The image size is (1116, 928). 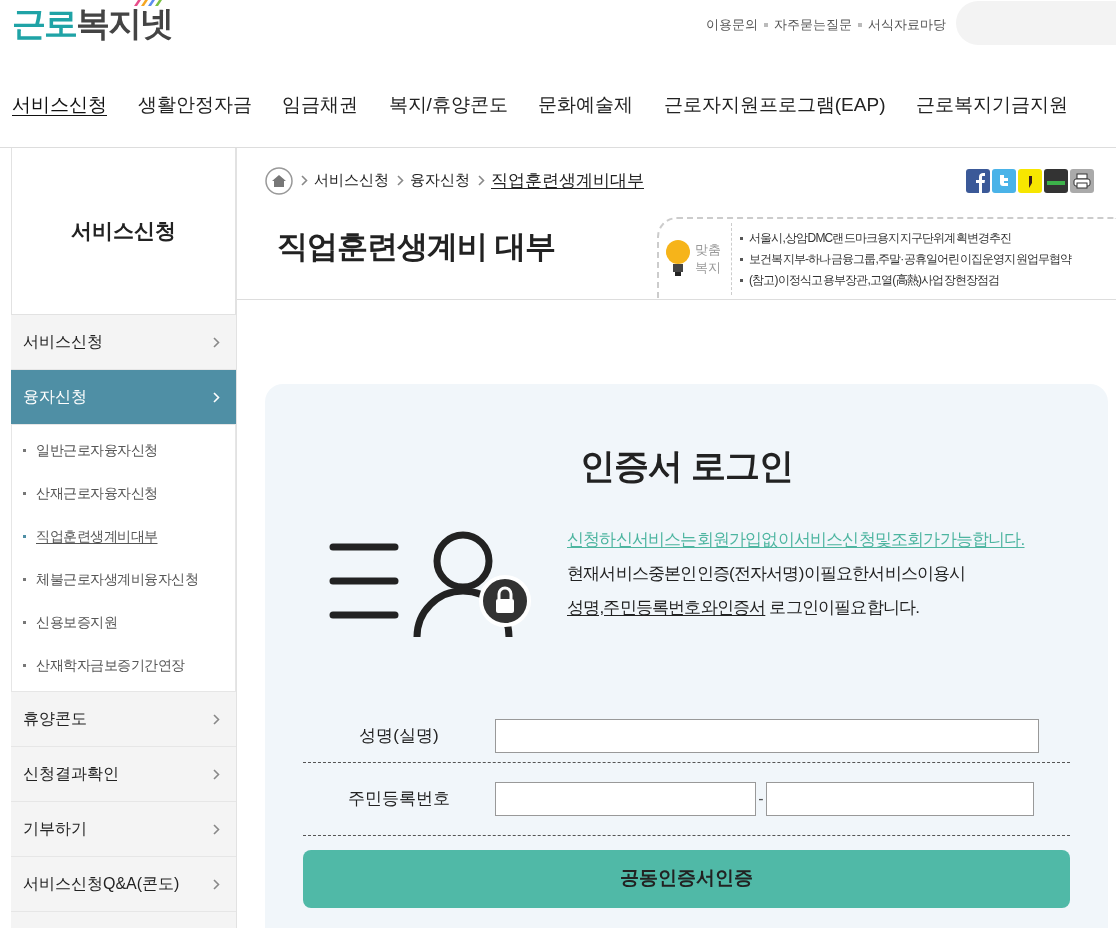 What do you see at coordinates (813, 24) in the screenshot?
I see `top-link: 자주묻는질문` at bounding box center [813, 24].